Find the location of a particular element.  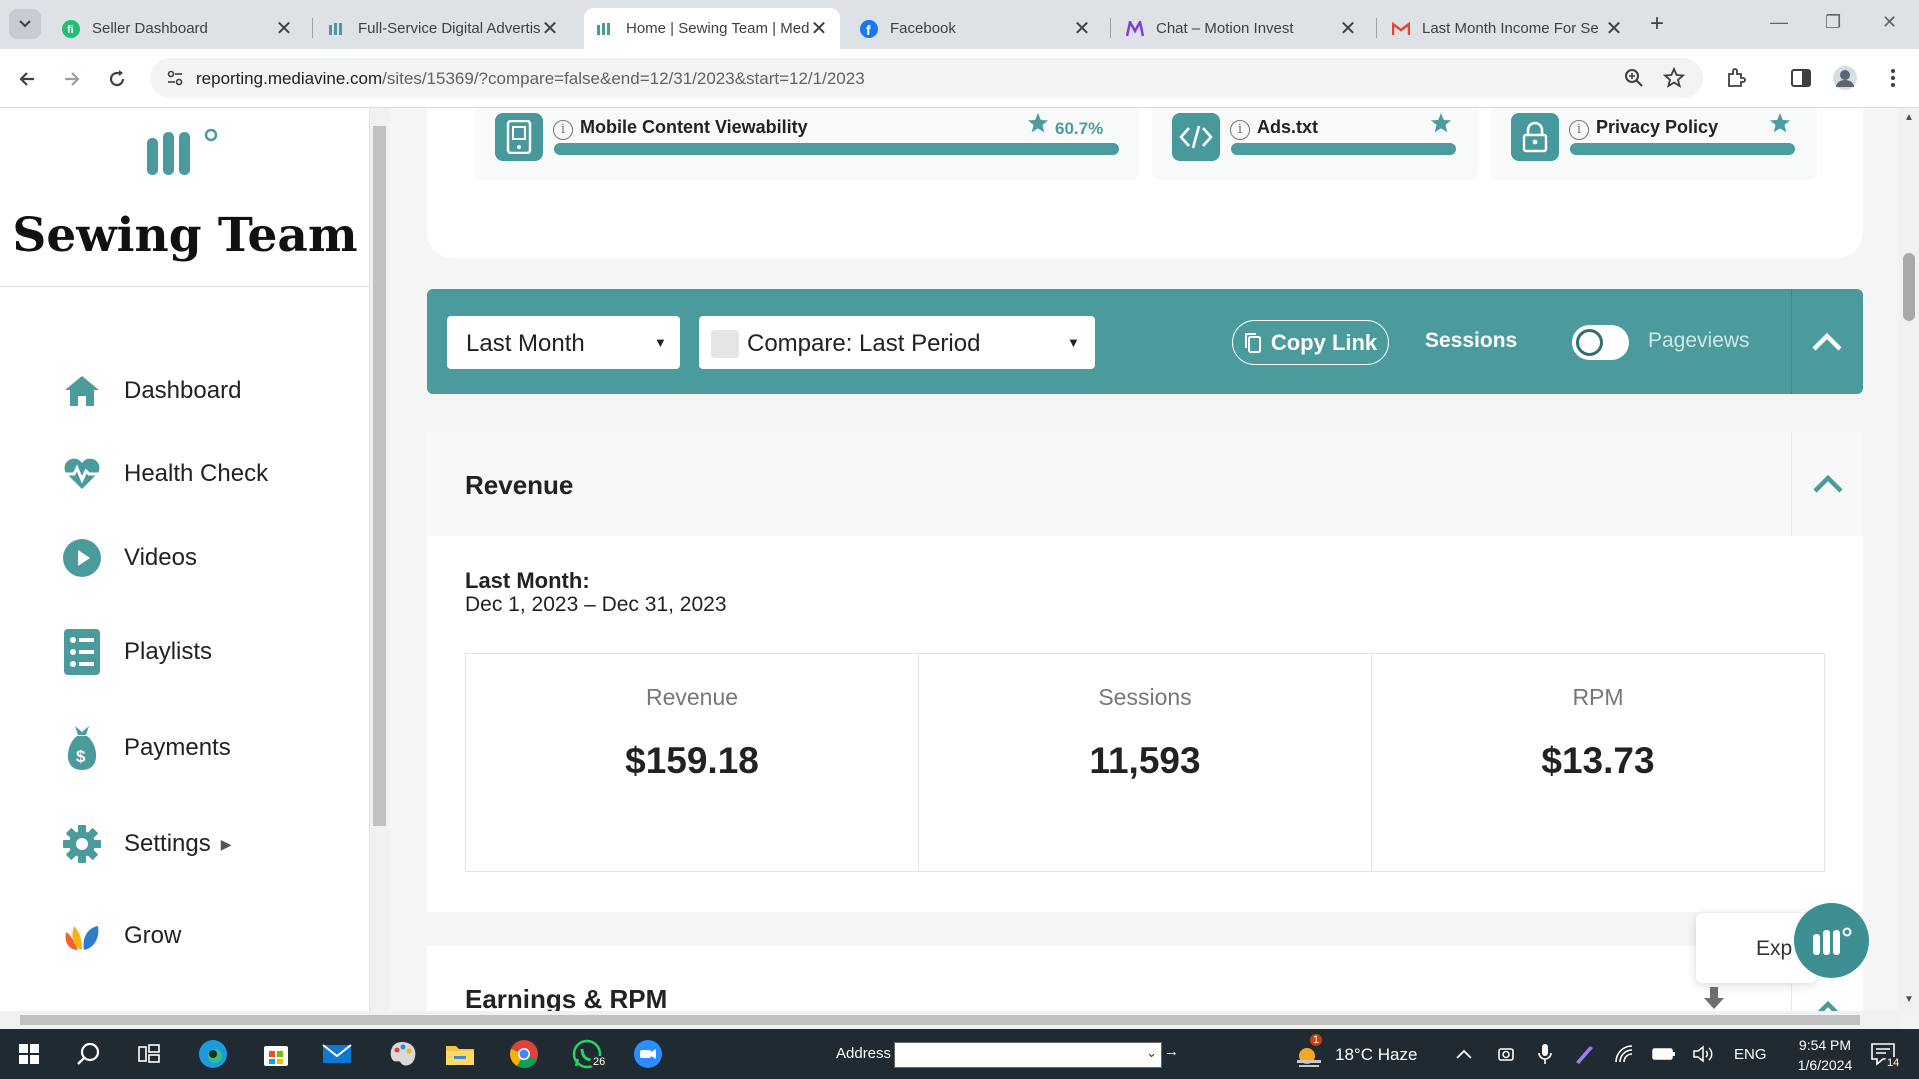

address-toolbar-input: ⌄ is located at coordinates (1028, 1055).